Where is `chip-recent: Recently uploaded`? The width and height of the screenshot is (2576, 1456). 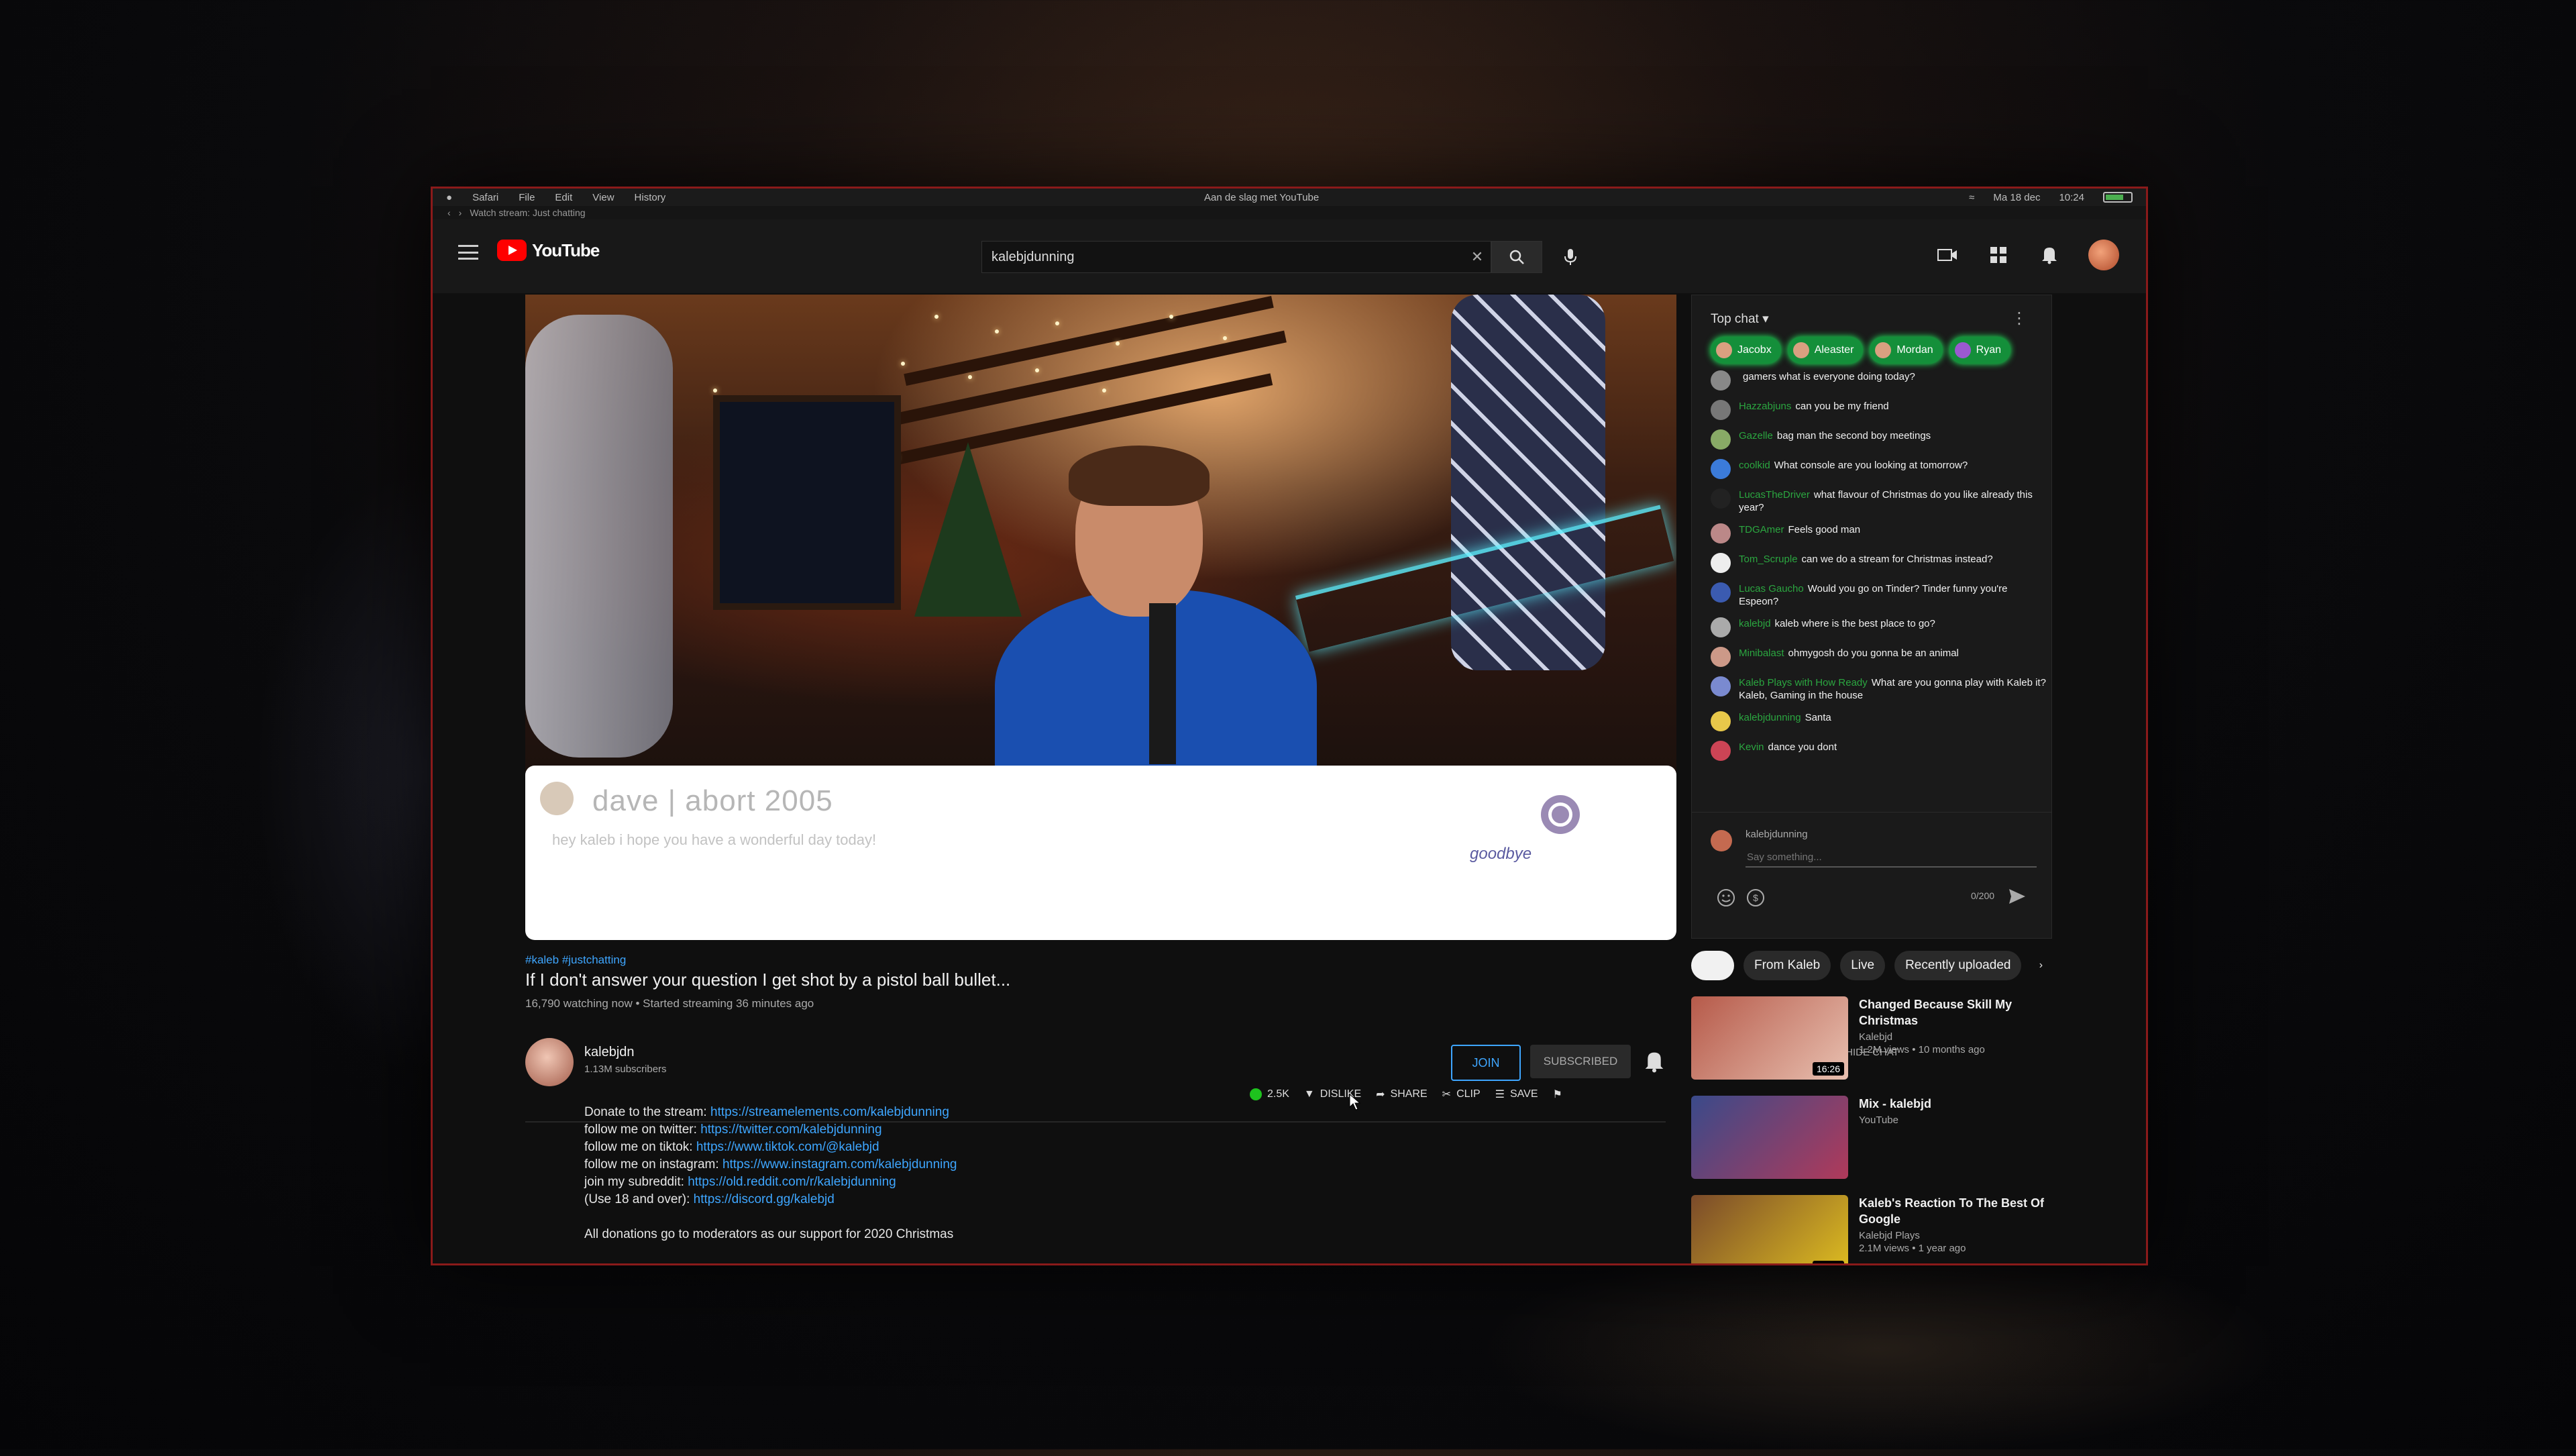 chip-recent: Recently uploaded is located at coordinates (1958, 966).